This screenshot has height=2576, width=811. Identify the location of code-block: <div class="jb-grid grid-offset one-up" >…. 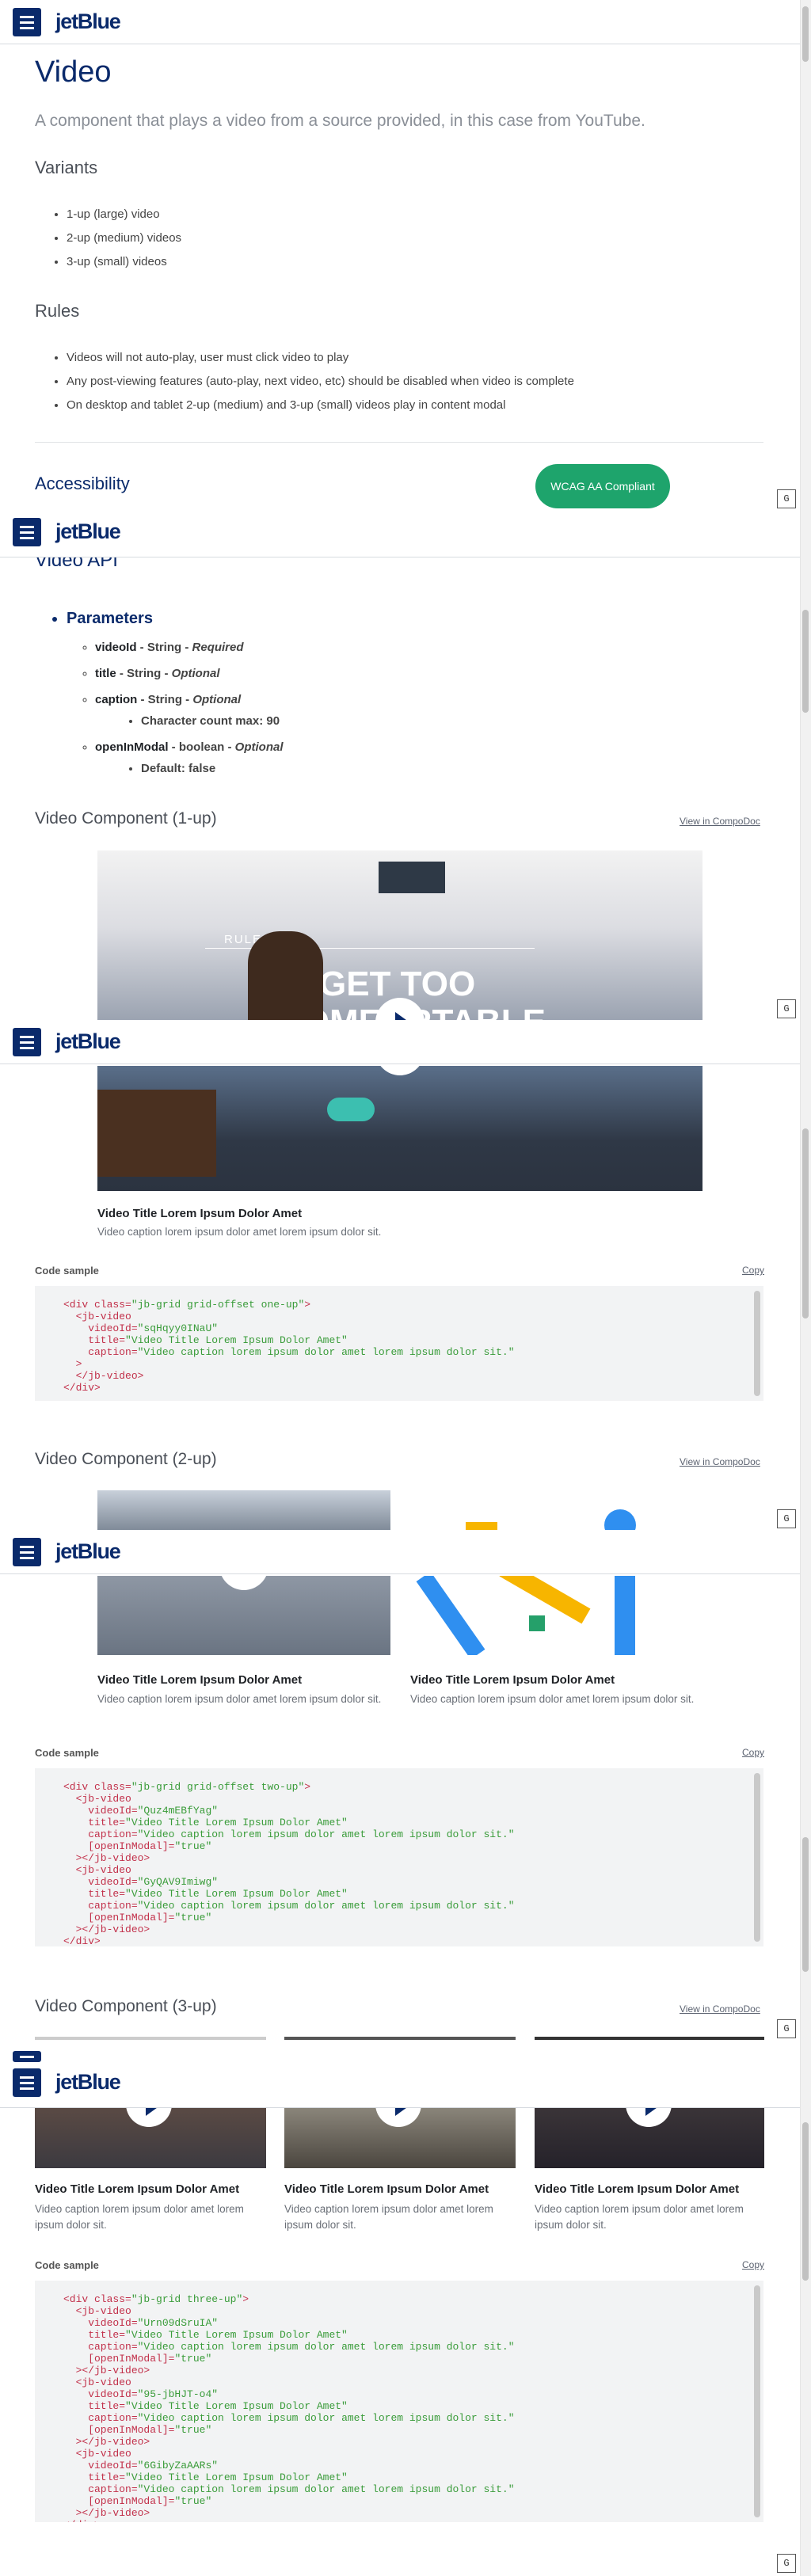
(399, 1343).